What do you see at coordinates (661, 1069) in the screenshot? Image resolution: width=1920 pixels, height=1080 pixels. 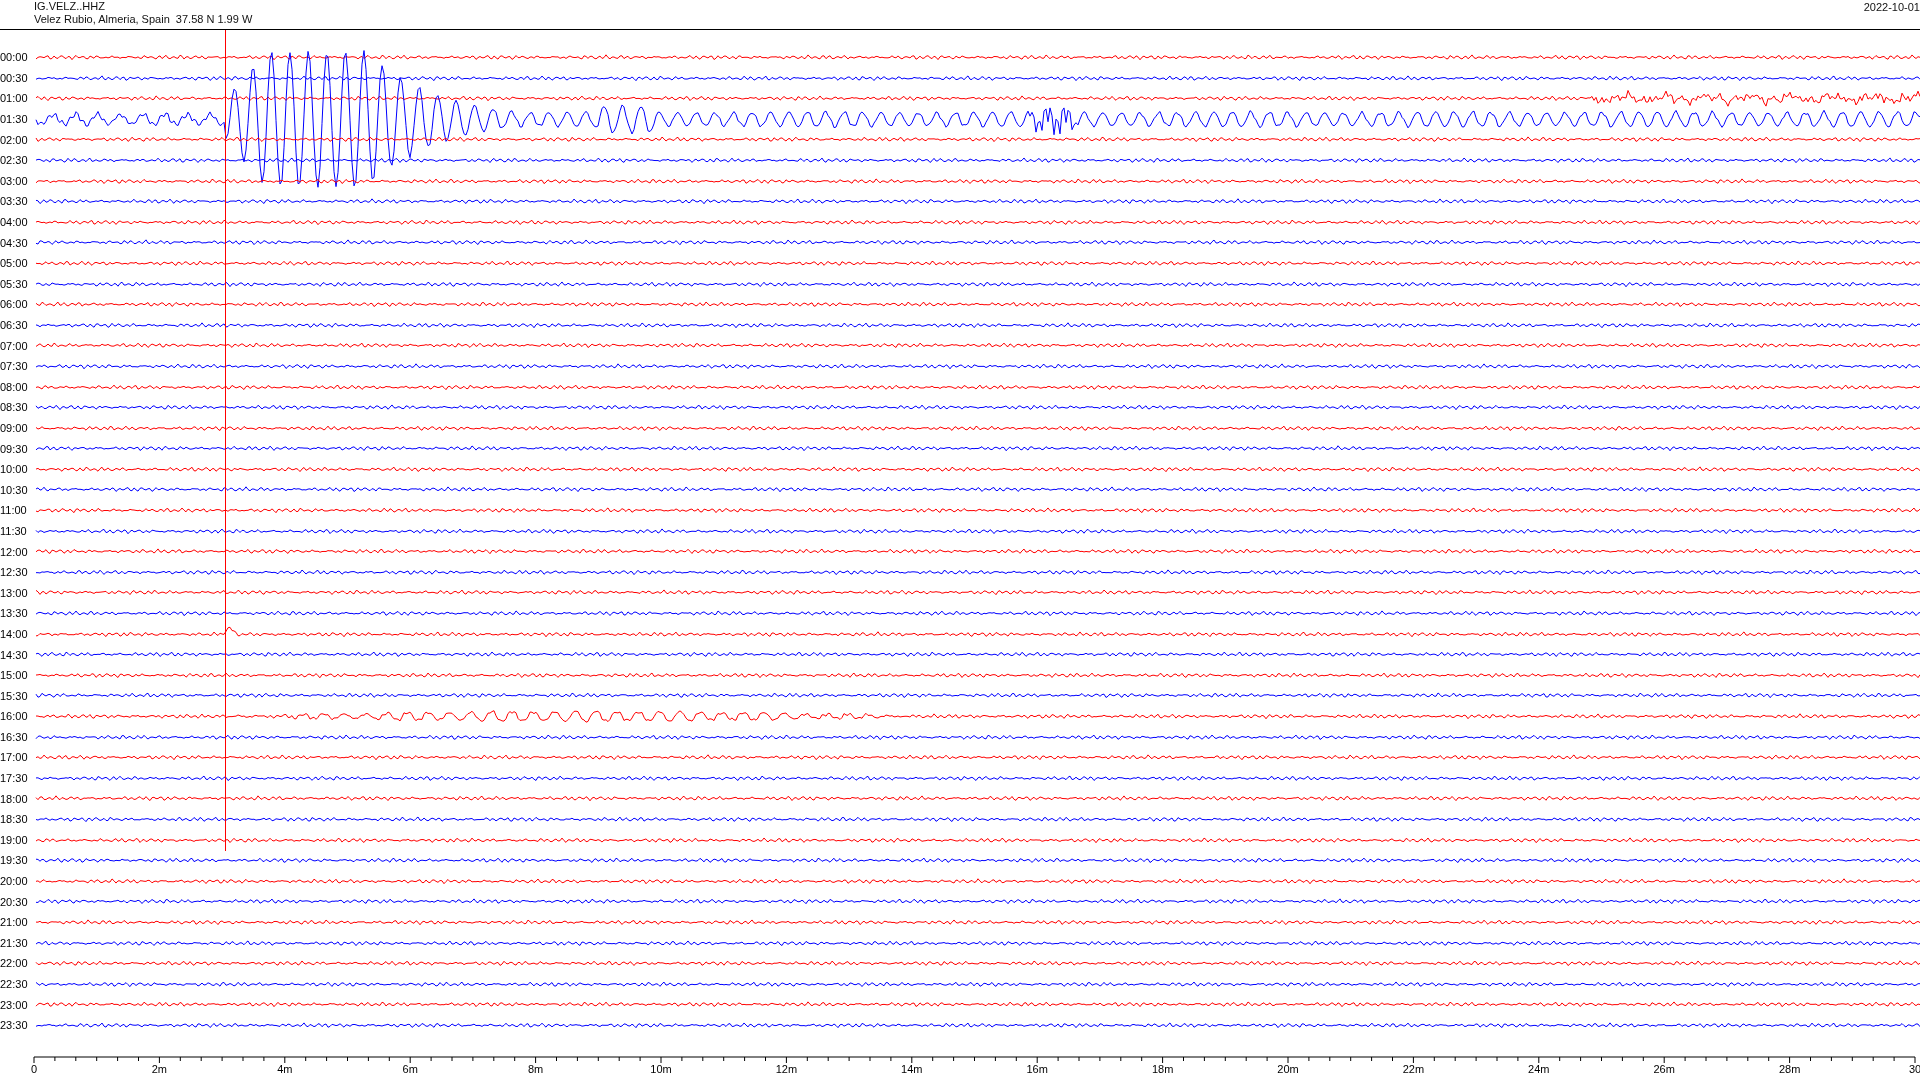 I see `axis-tick-label: 10m` at bounding box center [661, 1069].